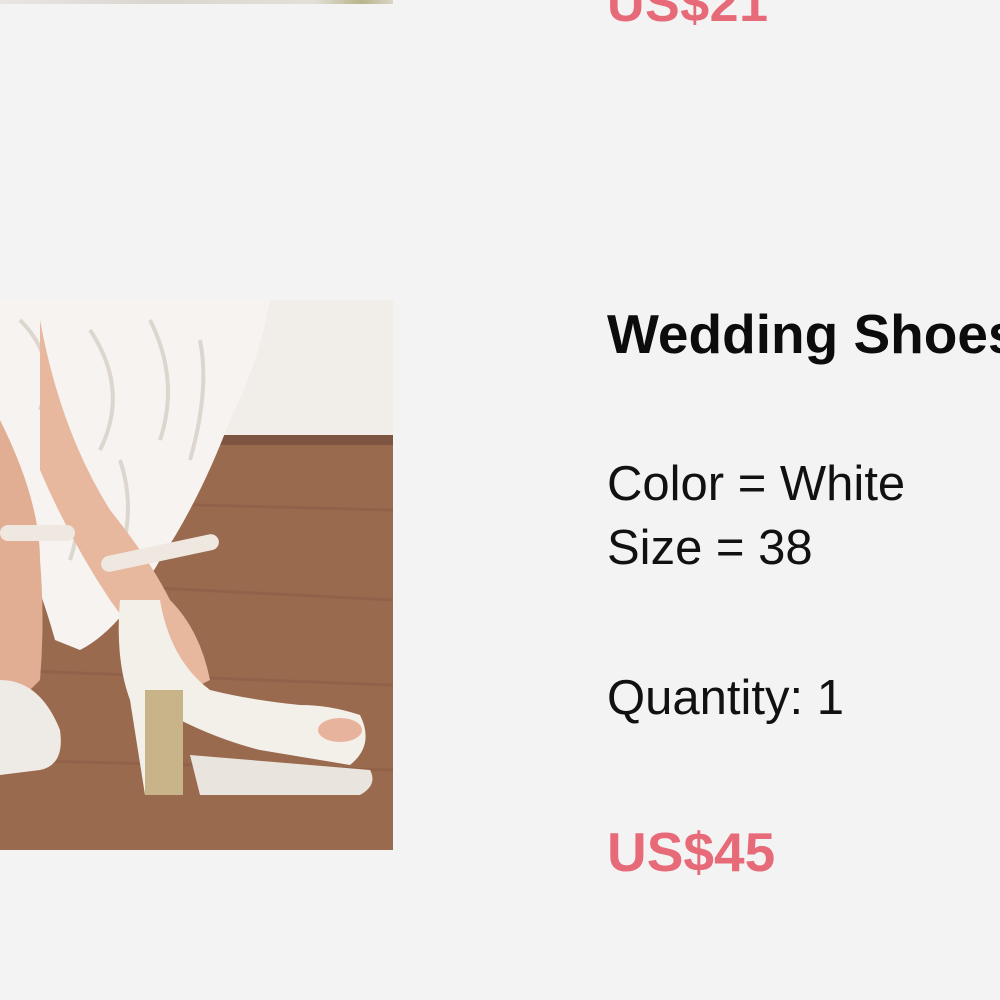  Describe the element at coordinates (756, 484) in the screenshot. I see `product-color: Color = White` at that location.